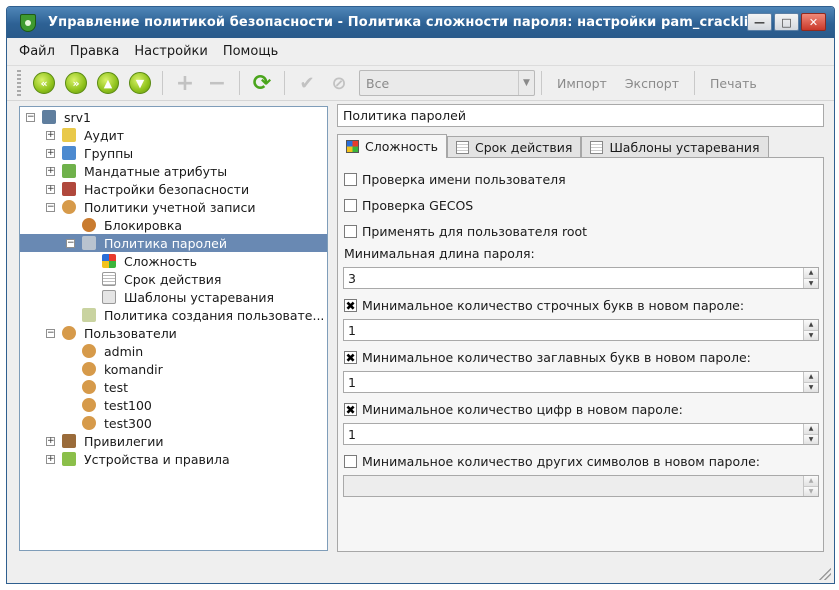 The height and width of the screenshot is (590, 839). What do you see at coordinates (350, 179) in the screenshot?
I see `check-username-checkbox` at bounding box center [350, 179].